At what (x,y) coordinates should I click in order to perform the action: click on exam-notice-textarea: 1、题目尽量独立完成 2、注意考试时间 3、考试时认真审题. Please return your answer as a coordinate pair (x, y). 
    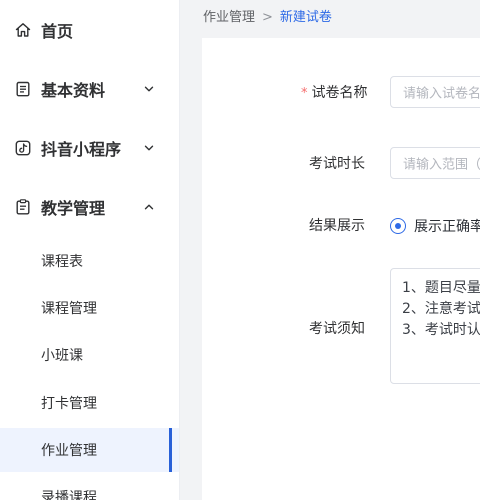
    Looking at the image, I should click on (435, 326).